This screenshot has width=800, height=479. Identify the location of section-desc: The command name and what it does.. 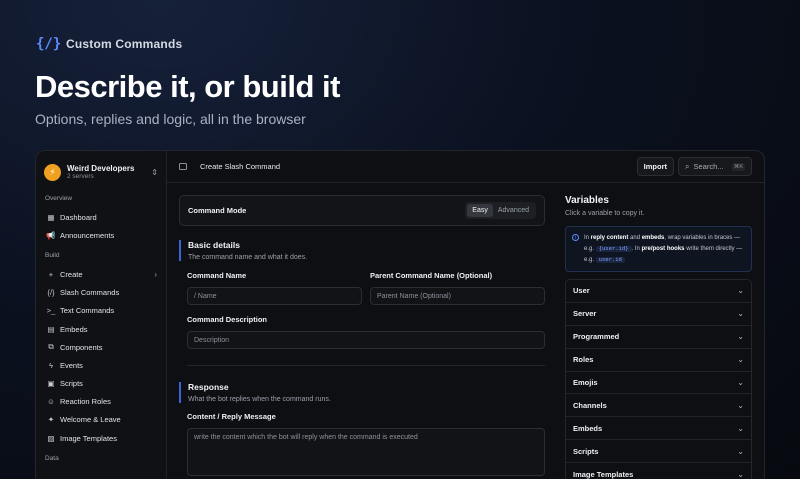
(248, 257).